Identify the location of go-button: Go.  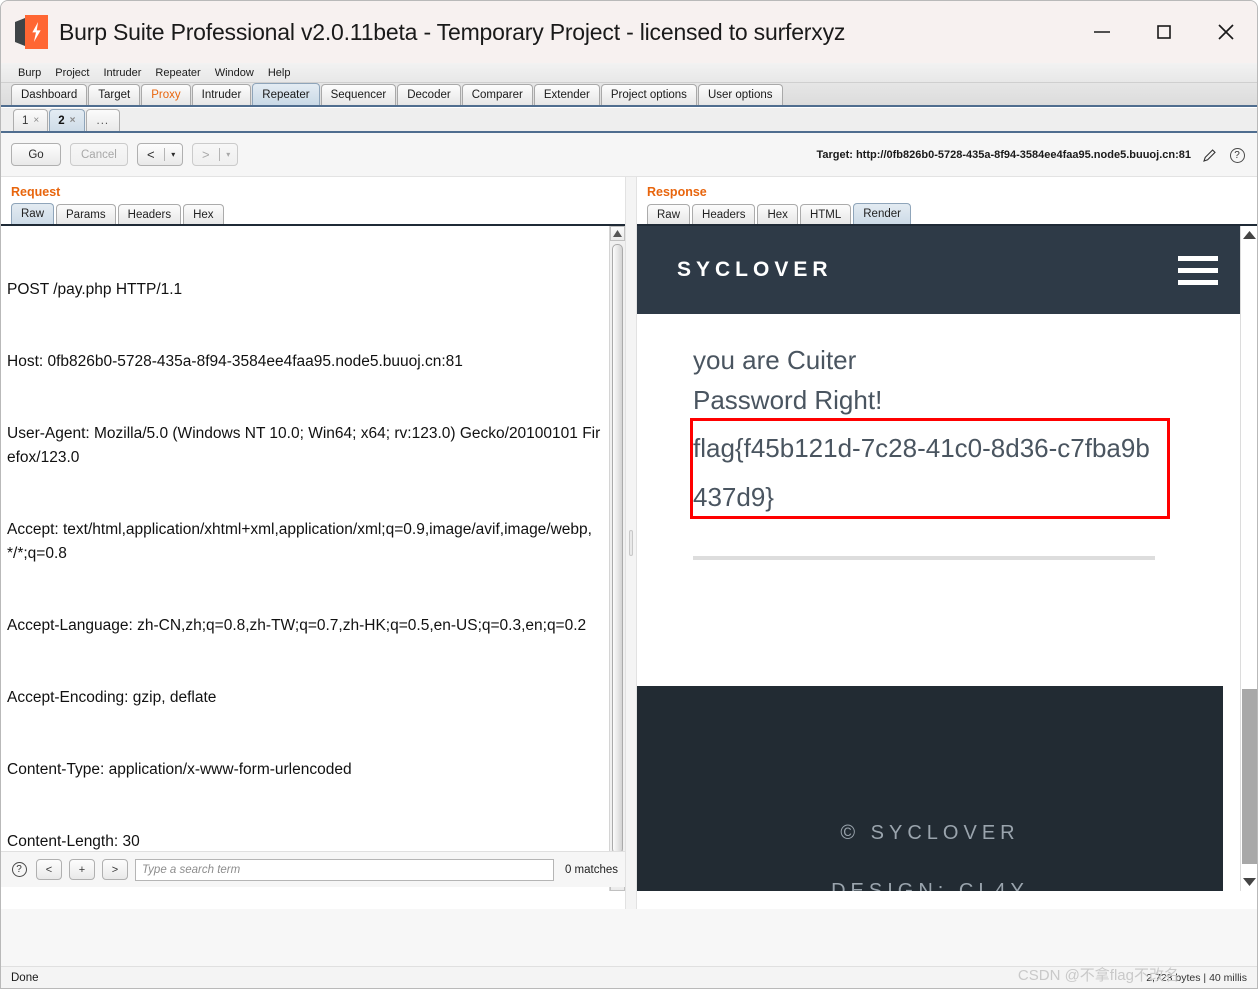
(36, 154).